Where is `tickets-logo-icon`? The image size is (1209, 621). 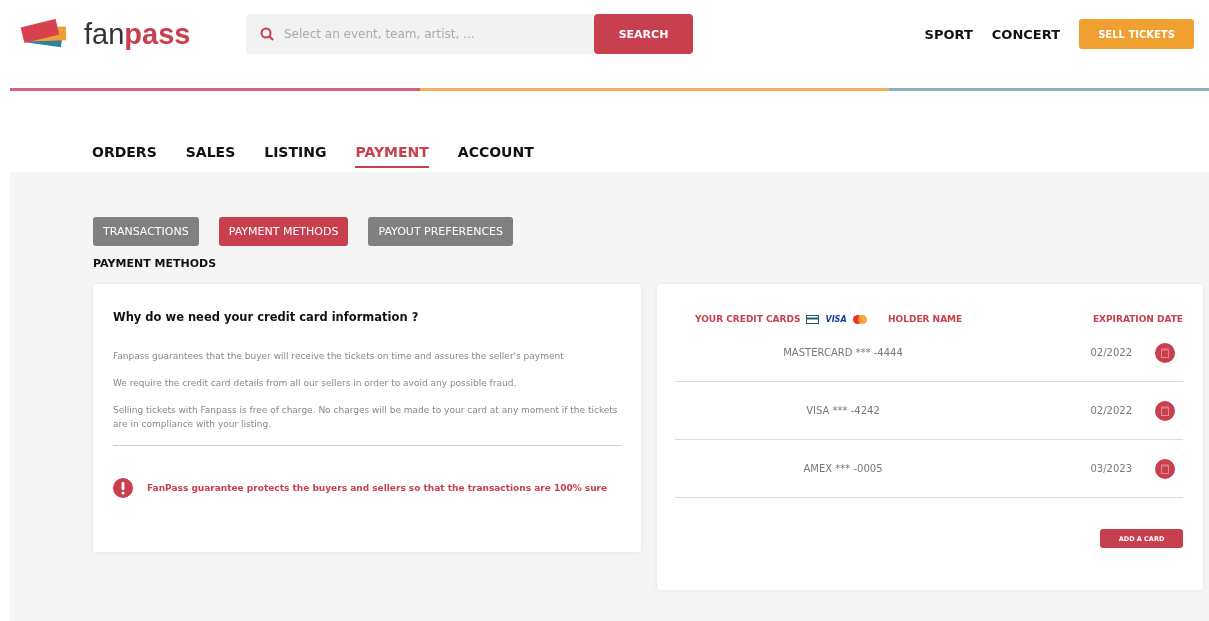 tickets-logo-icon is located at coordinates (44, 34).